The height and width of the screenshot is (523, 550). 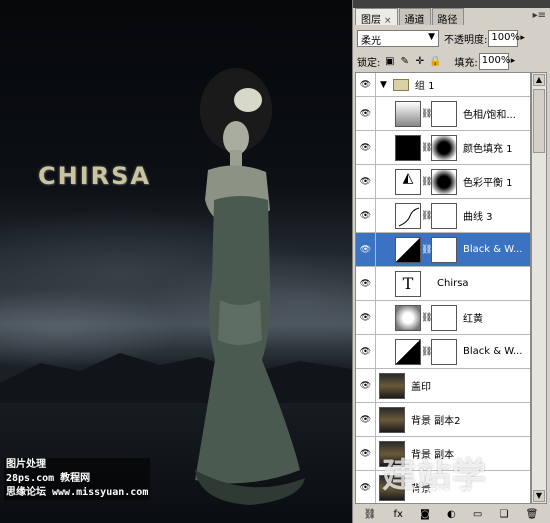 What do you see at coordinates (388, 21) in the screenshot?
I see `close-icon: ×` at bounding box center [388, 21].